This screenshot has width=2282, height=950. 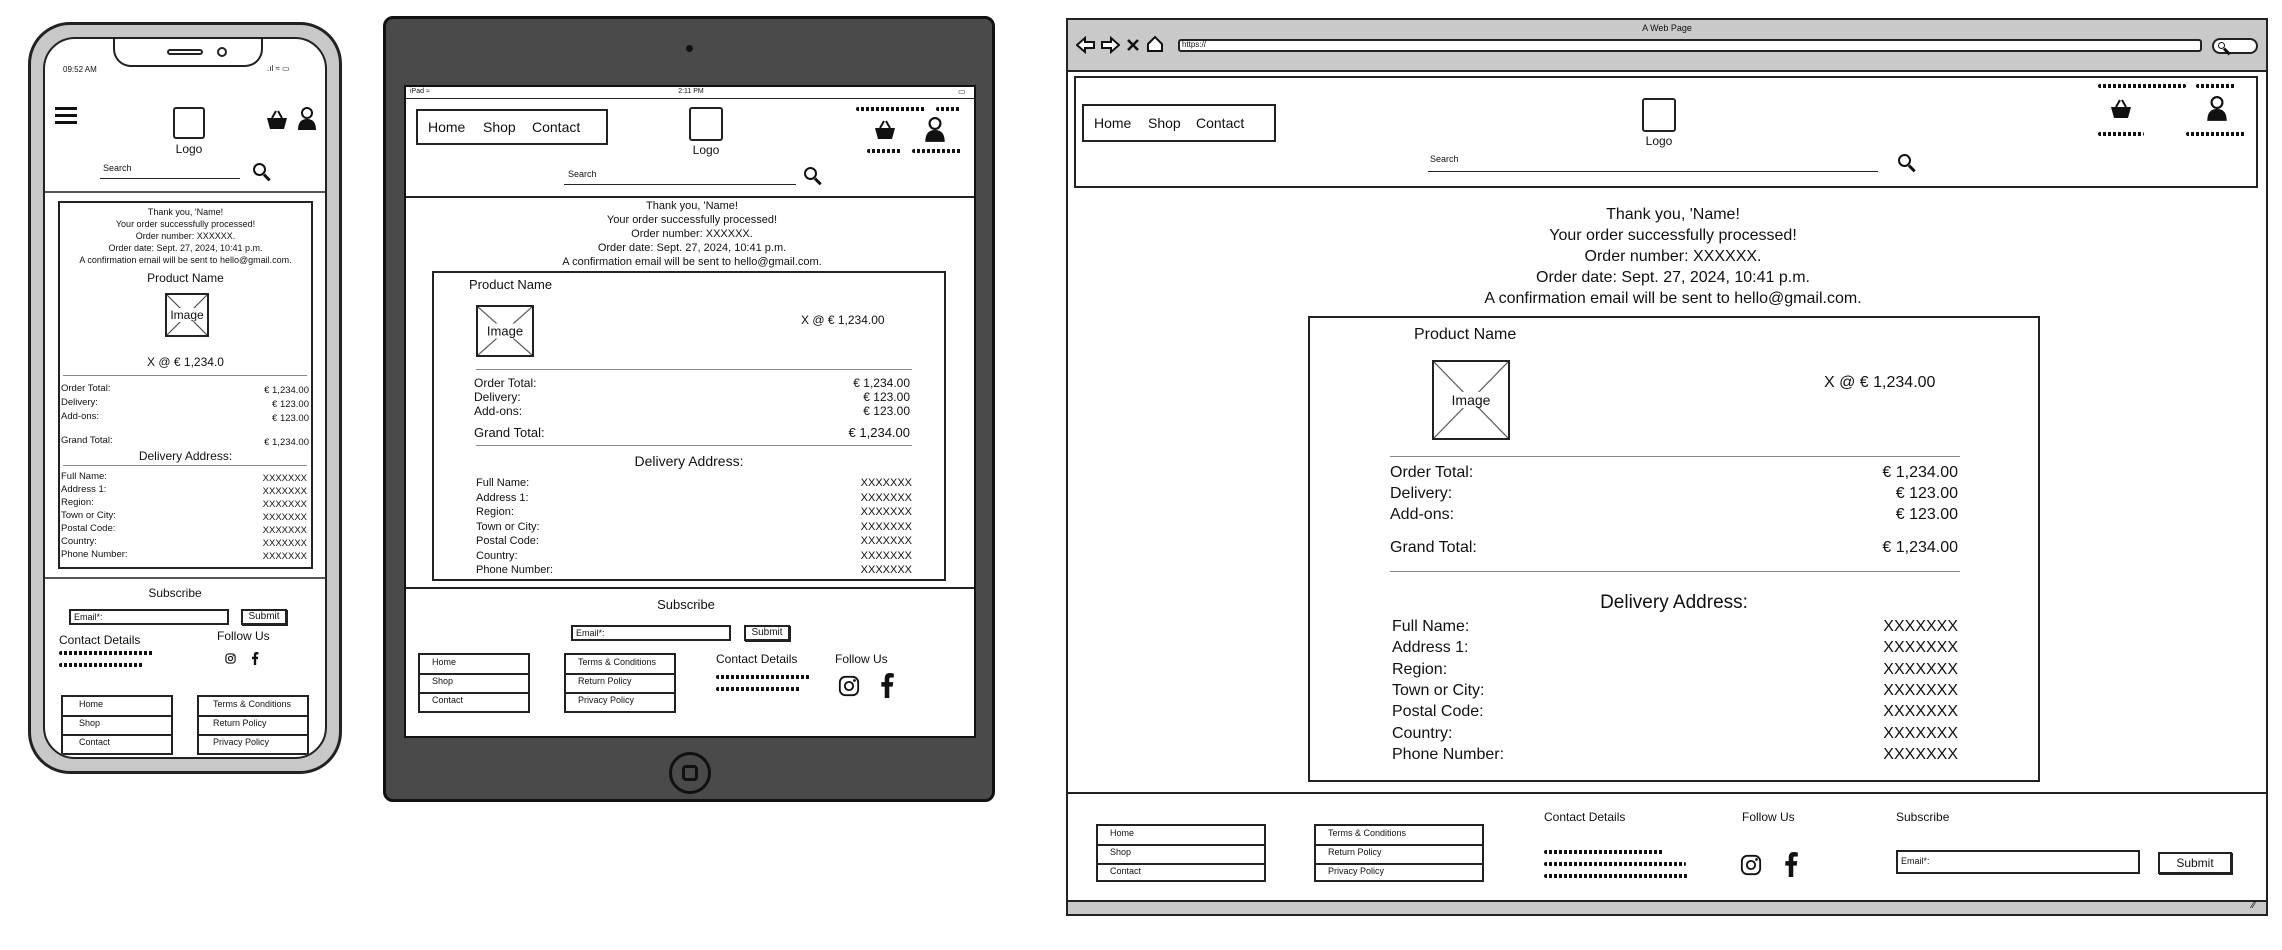 I want to click on header-divider, so click(x=690, y=197).